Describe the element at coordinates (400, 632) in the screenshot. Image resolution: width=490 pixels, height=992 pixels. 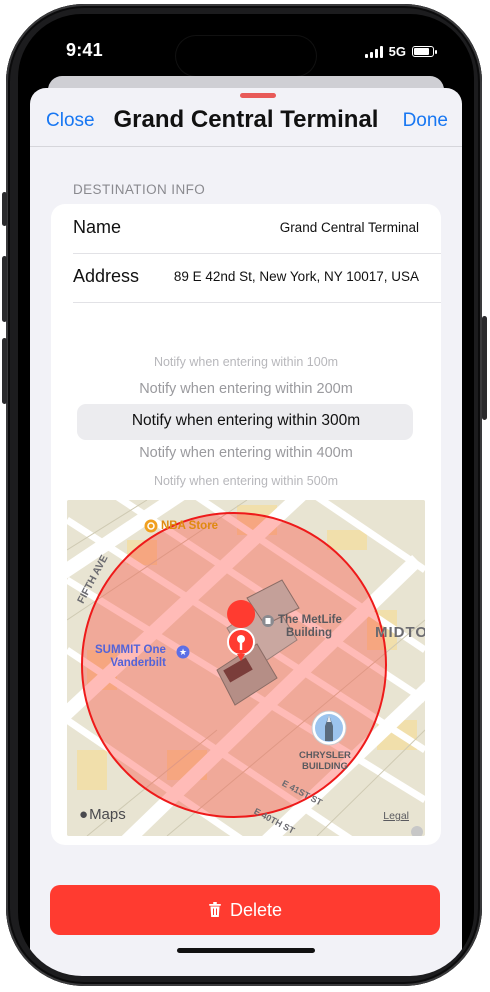
I see `map-label-midtown: MIDTO` at that location.